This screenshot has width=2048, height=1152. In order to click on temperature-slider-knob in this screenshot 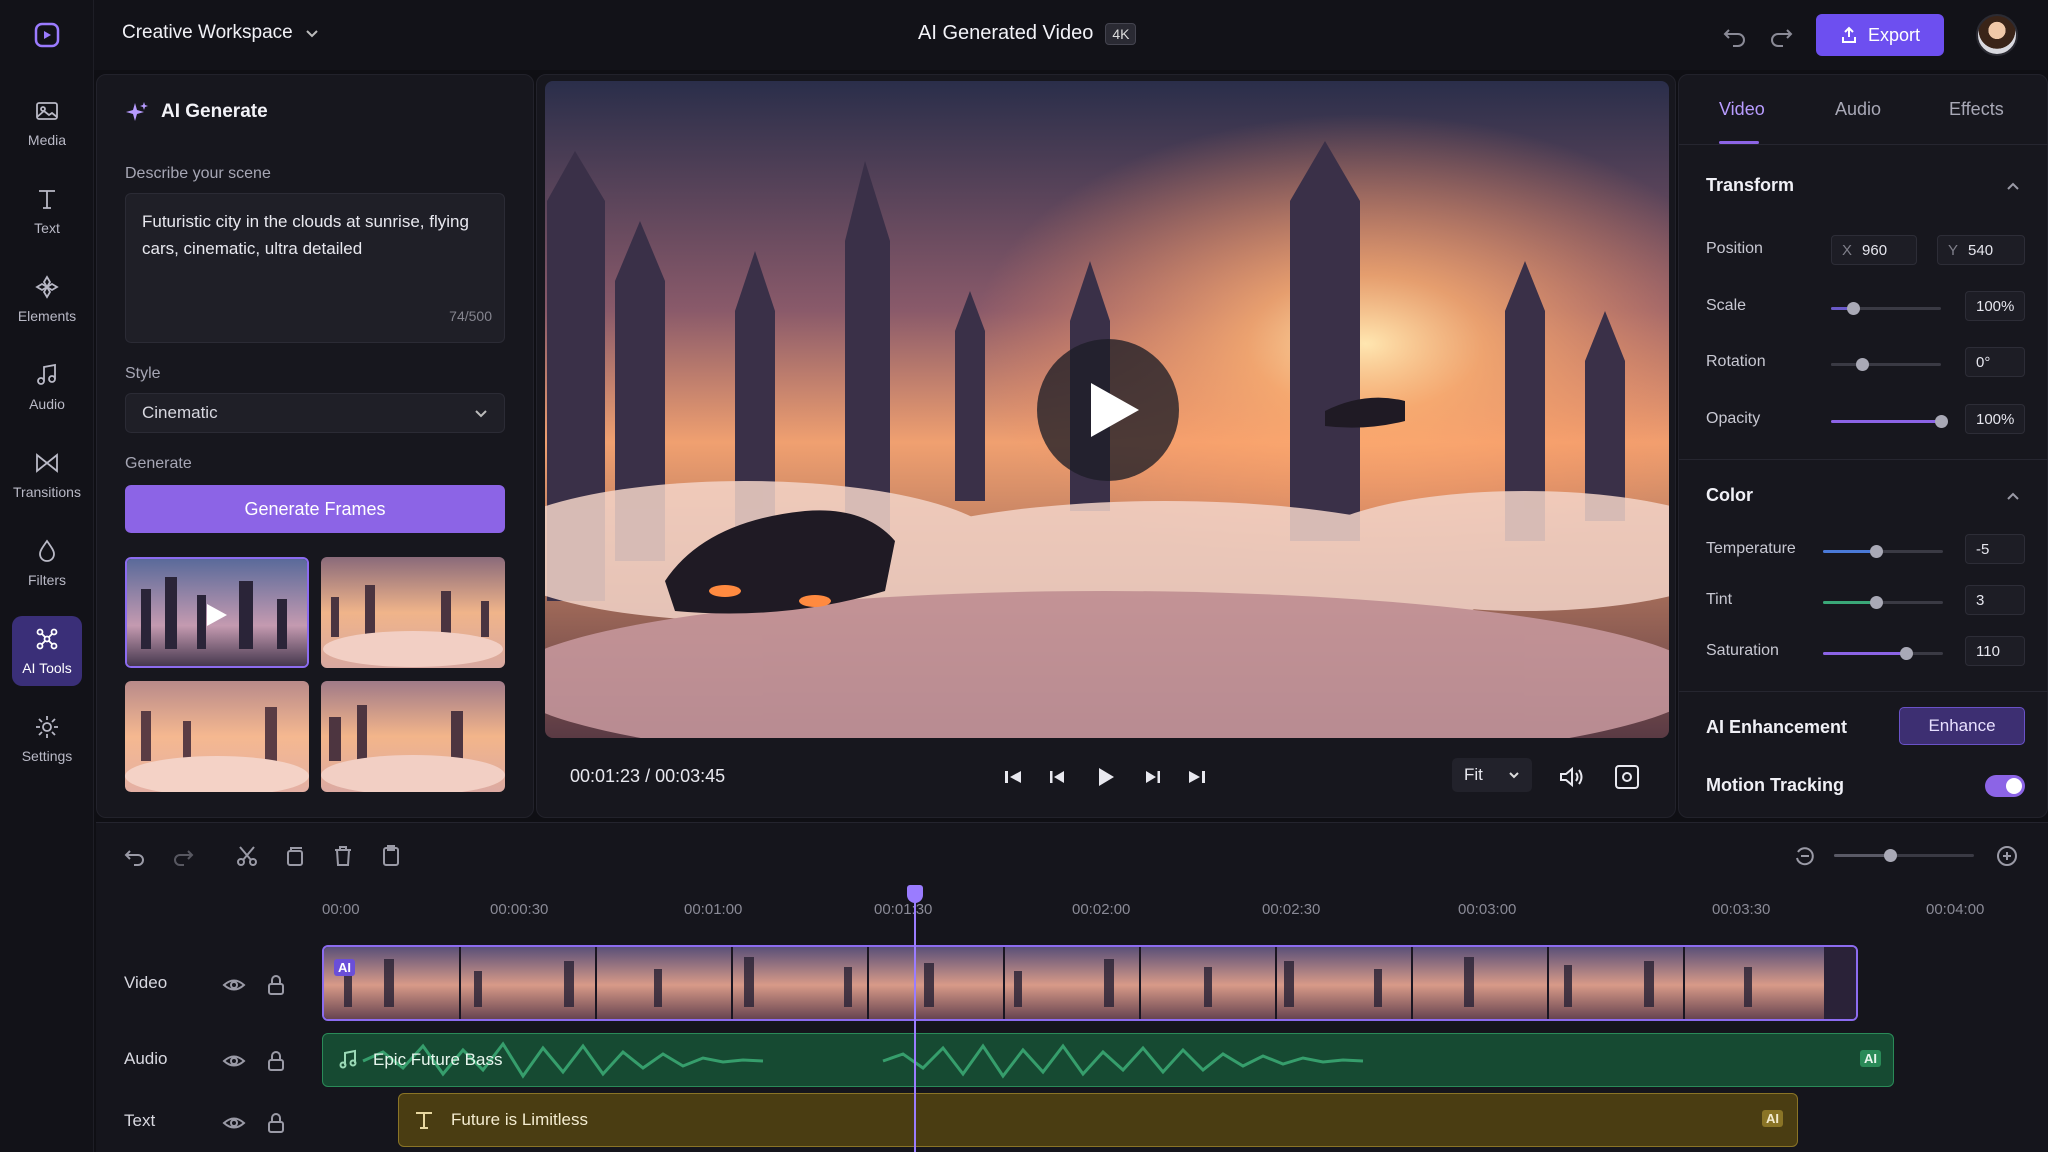, I will do `click(1876, 551)`.